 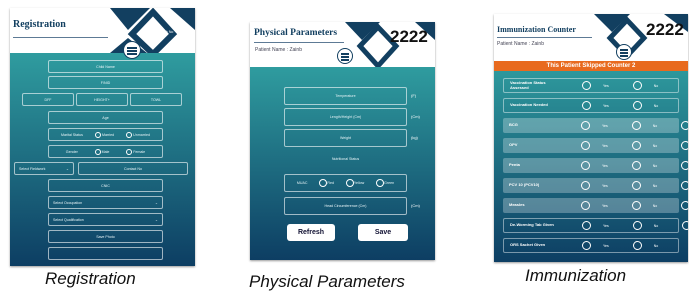 I want to click on save-photo-button: Save Photo, so click(x=105, y=236).